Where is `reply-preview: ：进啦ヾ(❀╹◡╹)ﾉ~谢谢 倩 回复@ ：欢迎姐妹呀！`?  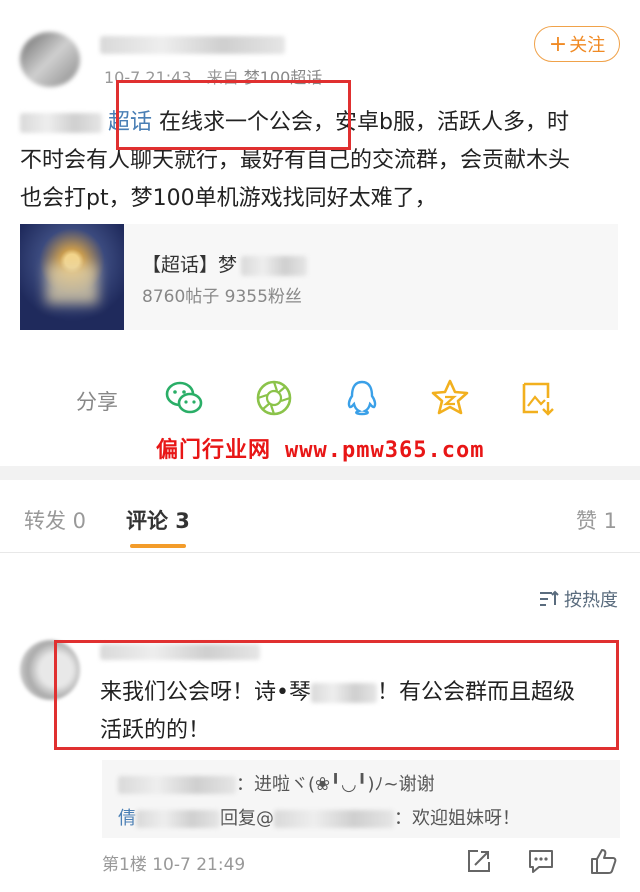 reply-preview: ：进啦ヾ(❀╹◡╹)ﾉ~谢谢 倩 回复@ ：欢迎姐妹呀！ is located at coordinates (361, 799).